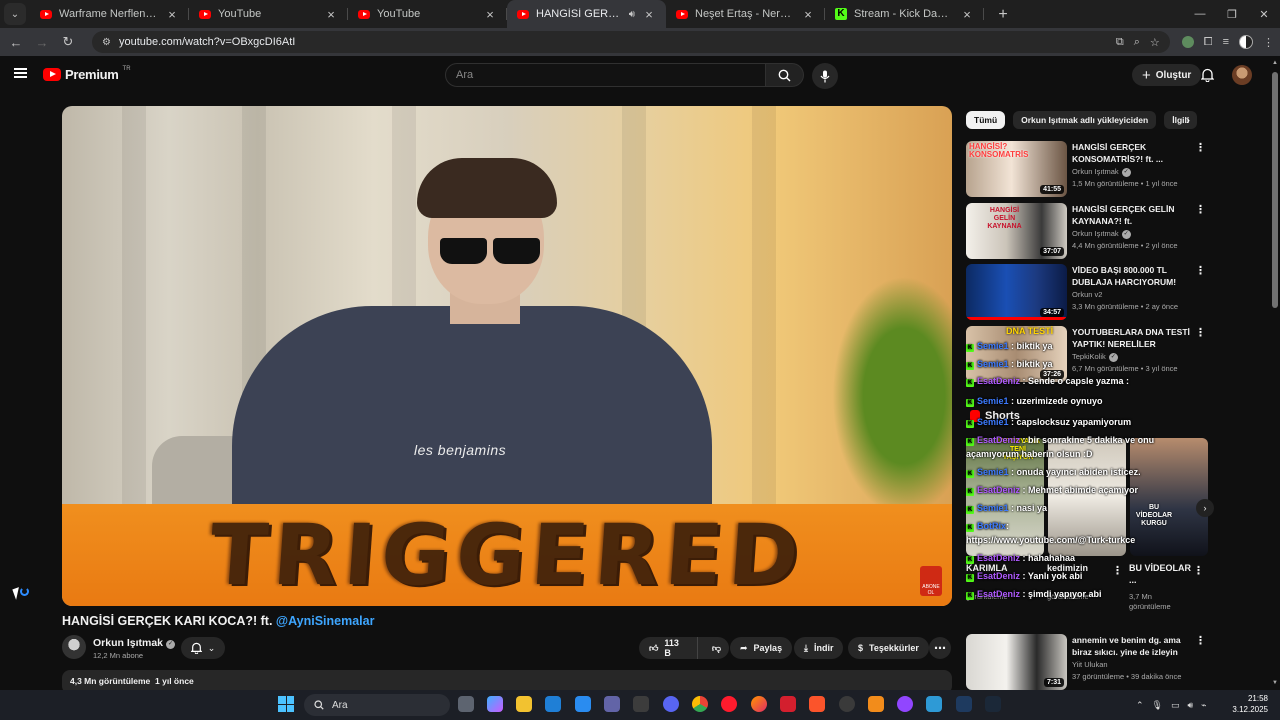  What do you see at coordinates (1120, 42) in the screenshot?
I see `cast-icon: ⧉` at bounding box center [1120, 42].